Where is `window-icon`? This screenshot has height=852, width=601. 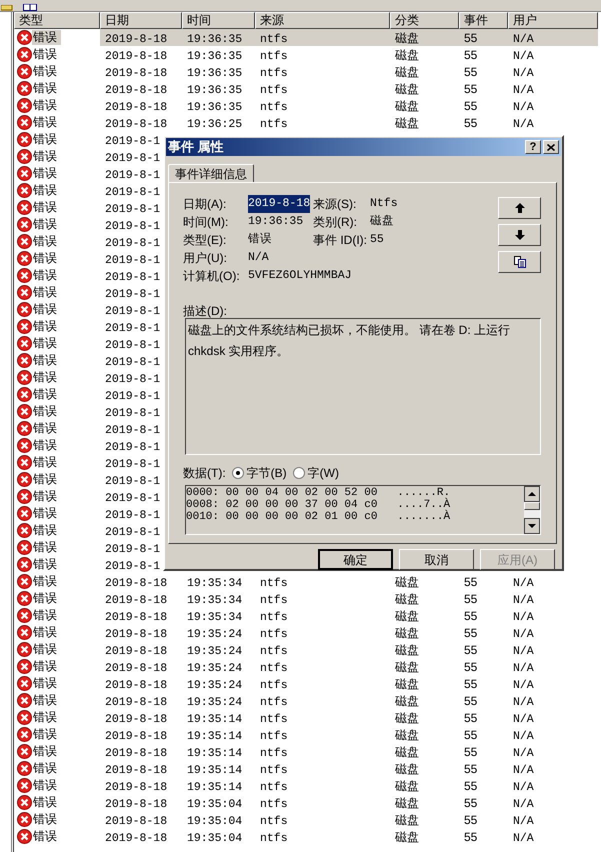
window-icon is located at coordinates (30, 7).